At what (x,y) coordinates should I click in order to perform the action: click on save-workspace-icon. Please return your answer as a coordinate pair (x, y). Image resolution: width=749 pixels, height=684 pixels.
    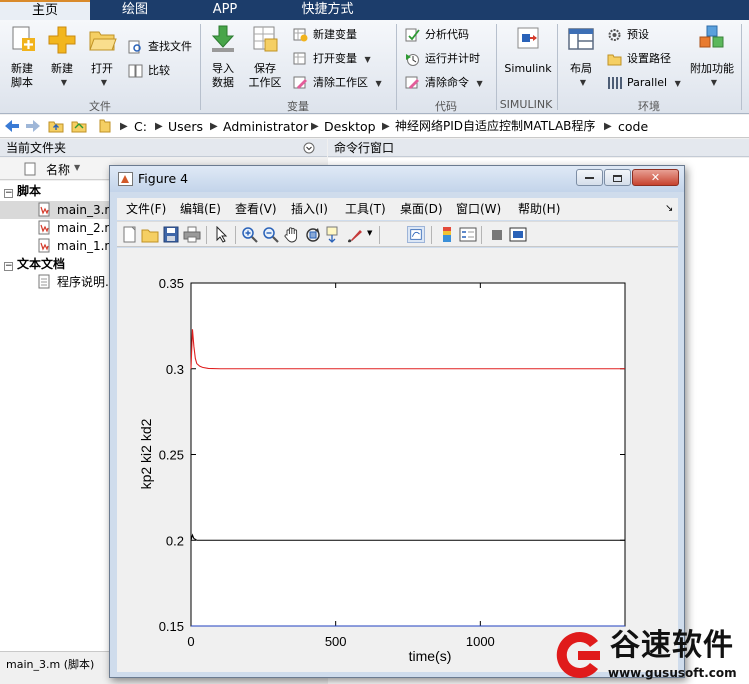
    Looking at the image, I should click on (265, 39).